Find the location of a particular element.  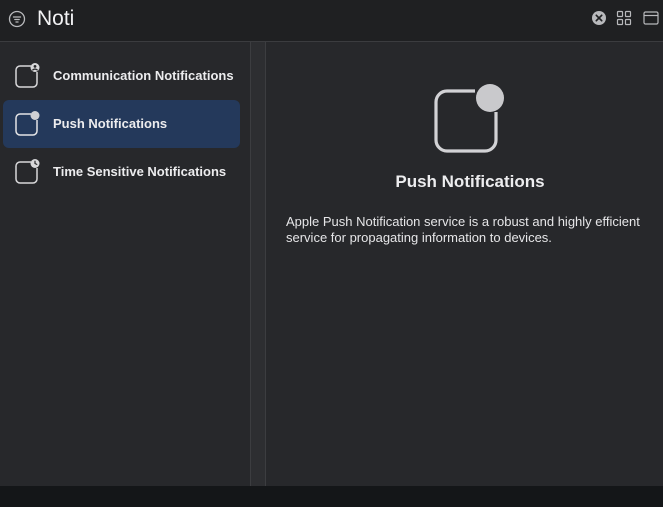

sidebar-item-time-sensitive-notifications: Time Sensitive Notifications is located at coordinates (121, 172).